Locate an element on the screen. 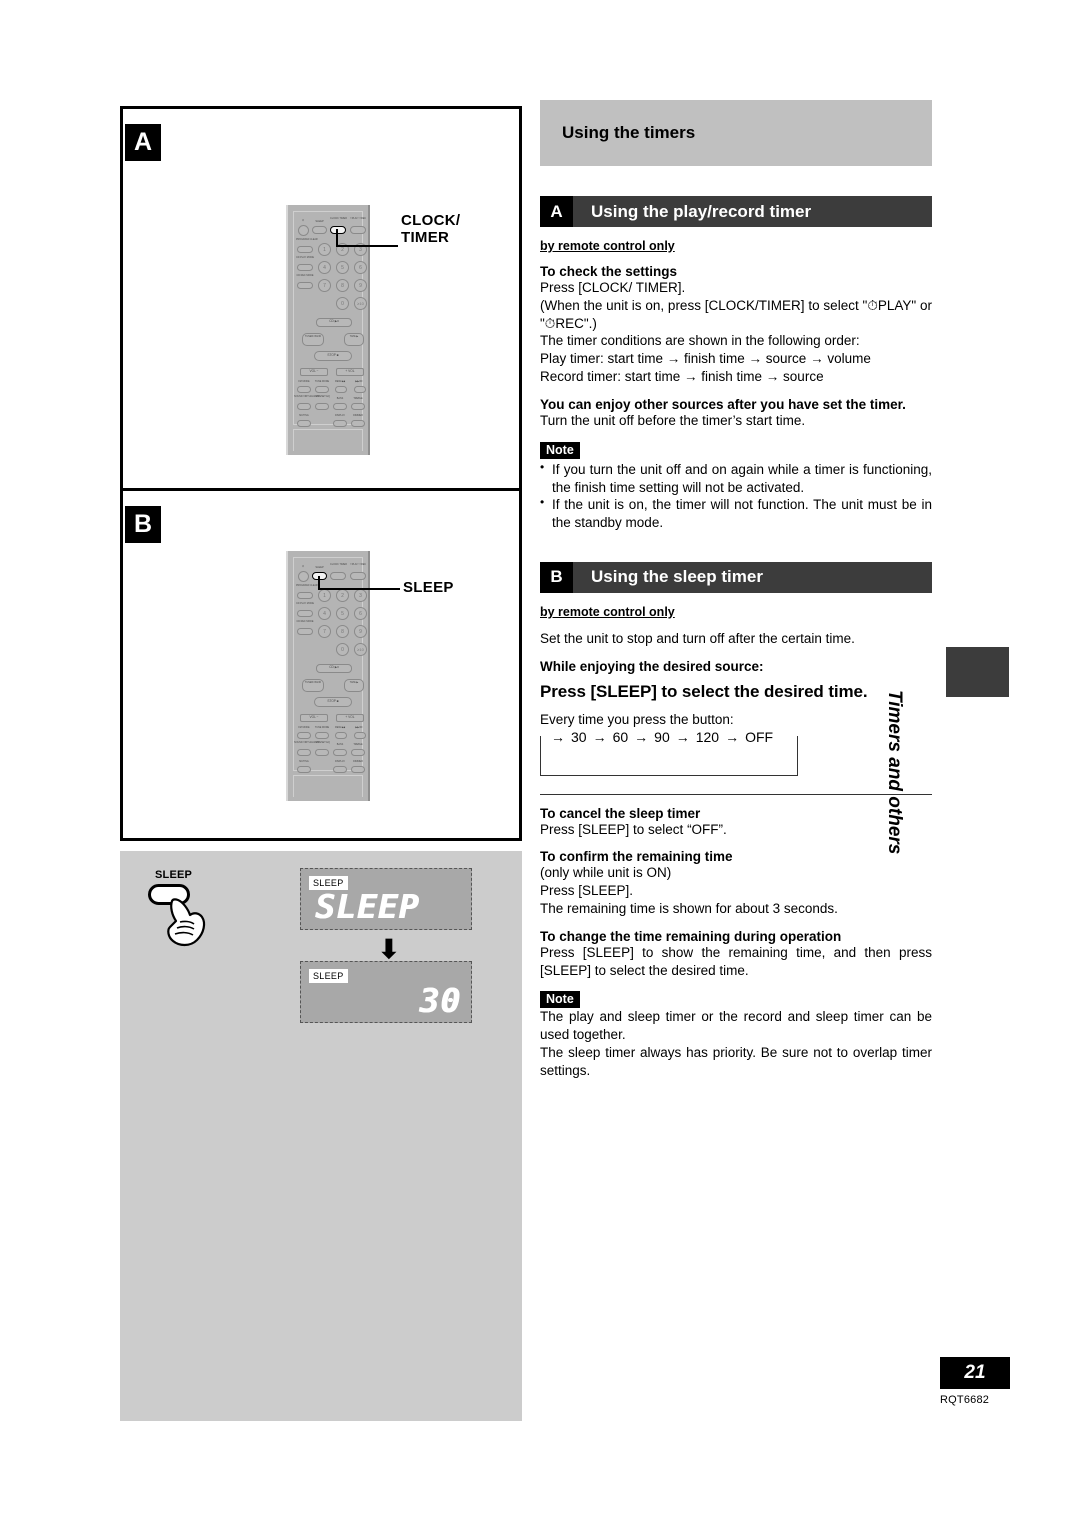 The height and width of the screenshot is (1525, 1080). remote-tape-label-a: TAPE ▶ is located at coordinates (354, 336).